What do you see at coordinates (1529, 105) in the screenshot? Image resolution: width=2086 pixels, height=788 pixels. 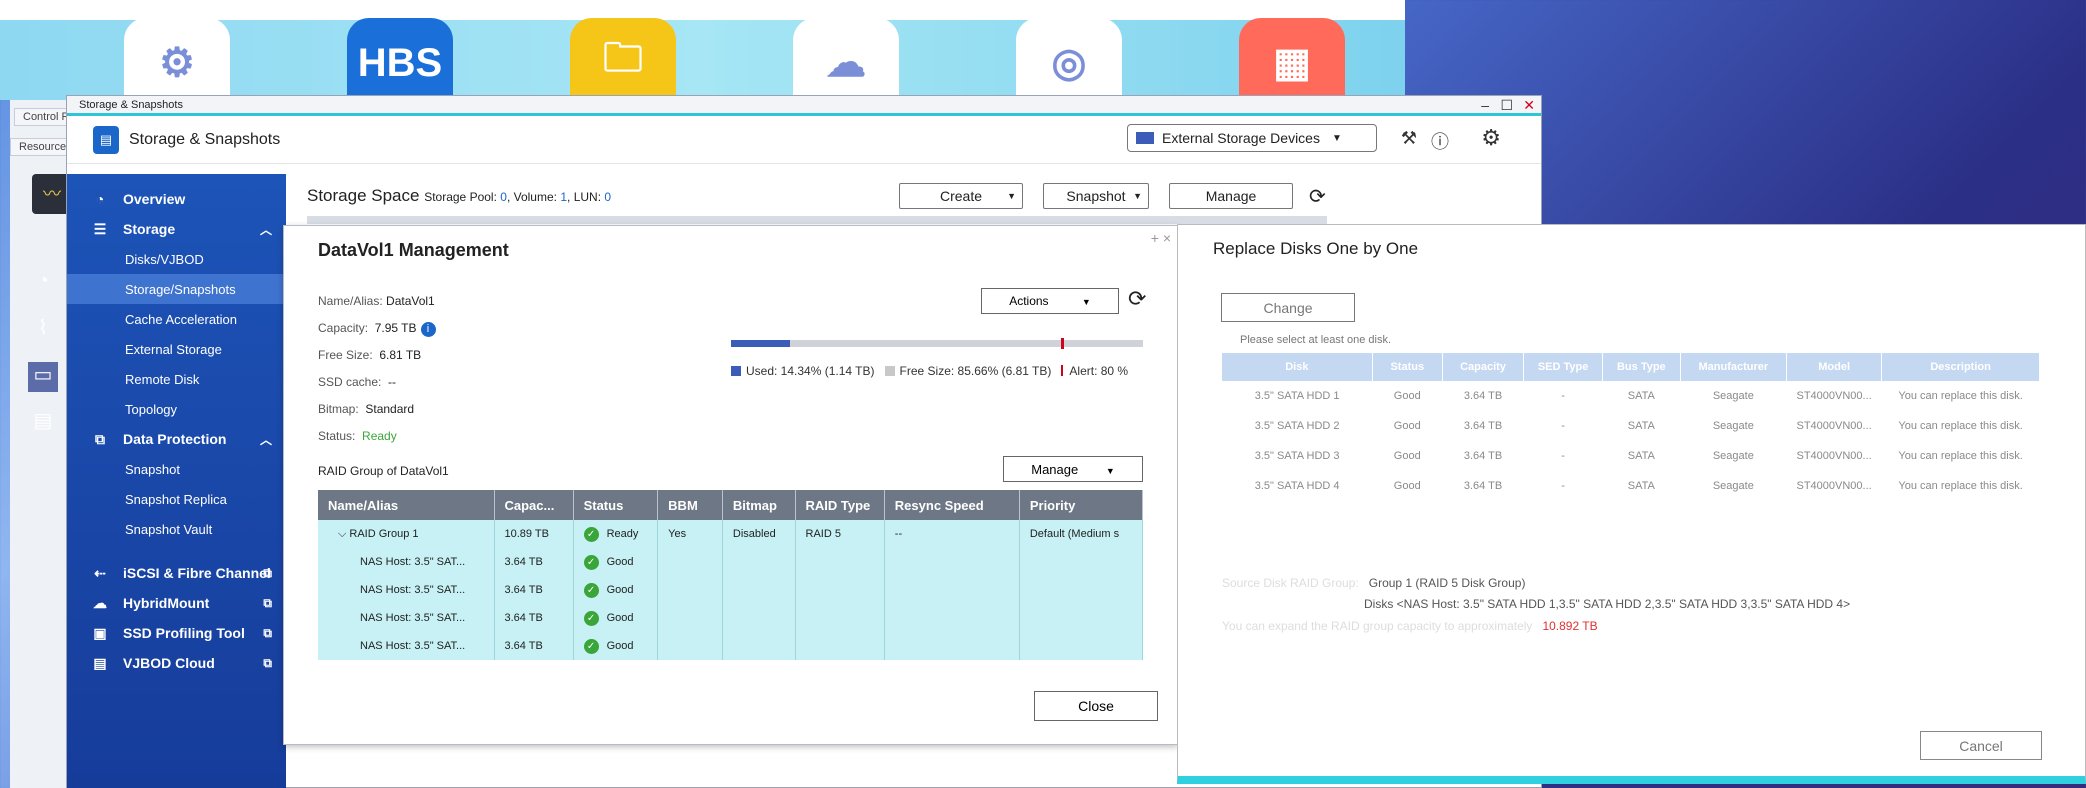 I see `close-window-icon: ✕` at bounding box center [1529, 105].